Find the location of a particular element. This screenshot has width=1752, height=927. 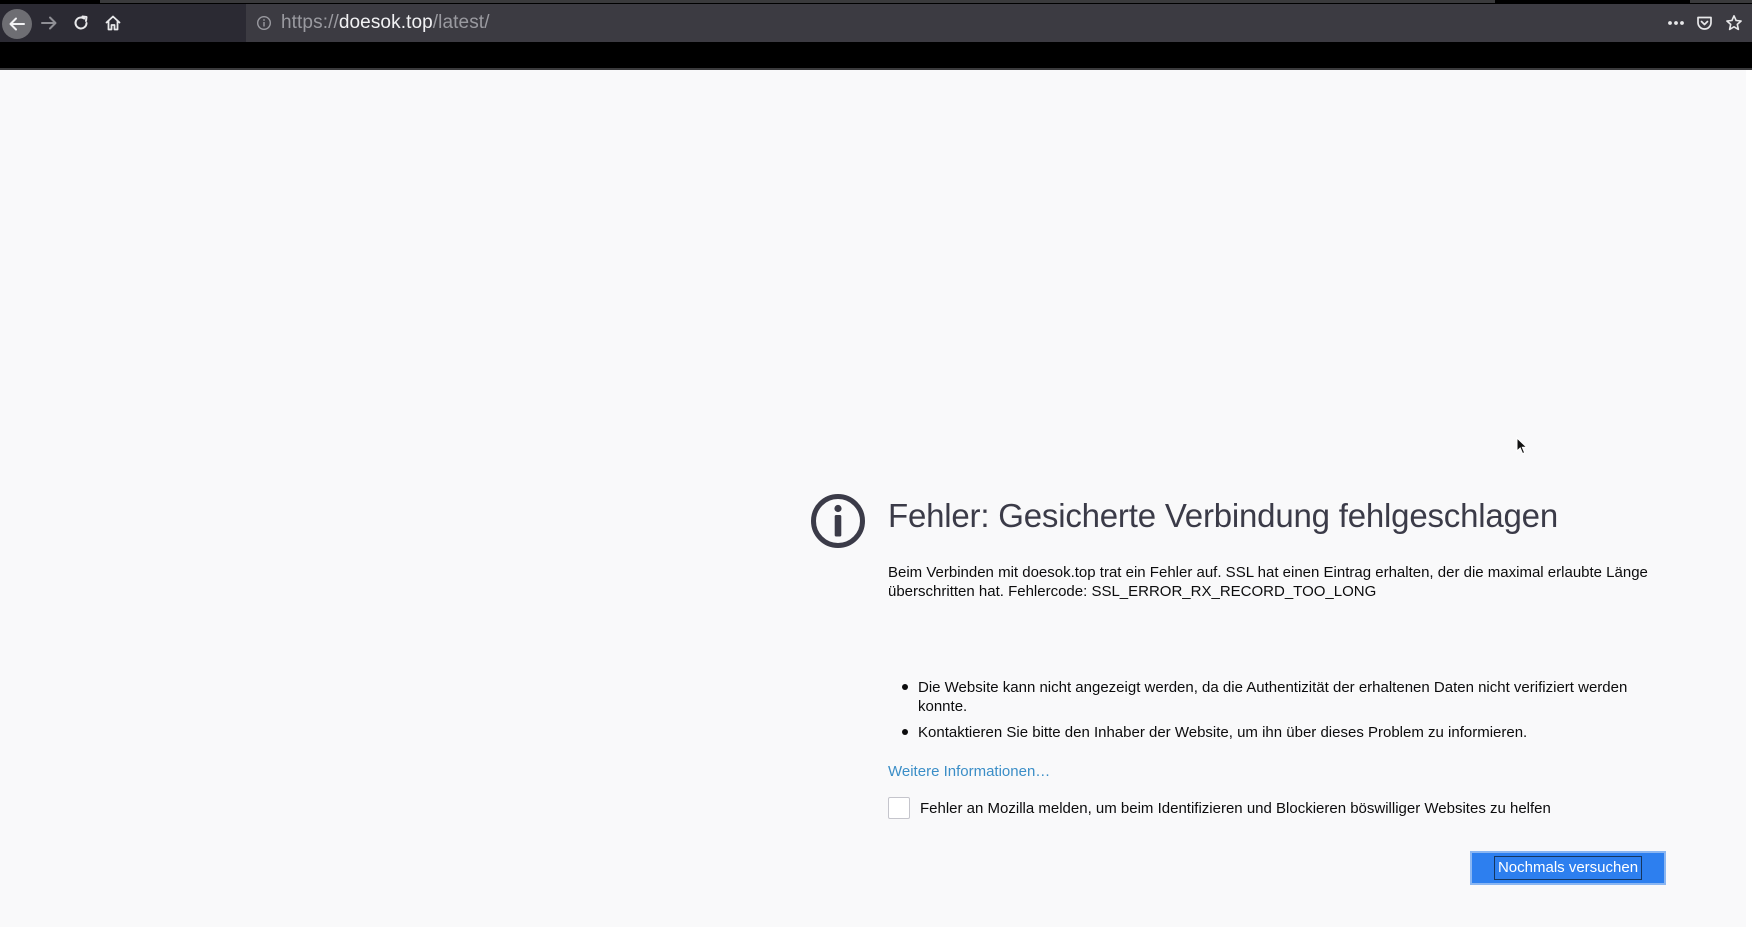

url-text: https://doesok.top/latest/ is located at coordinates (385, 23).